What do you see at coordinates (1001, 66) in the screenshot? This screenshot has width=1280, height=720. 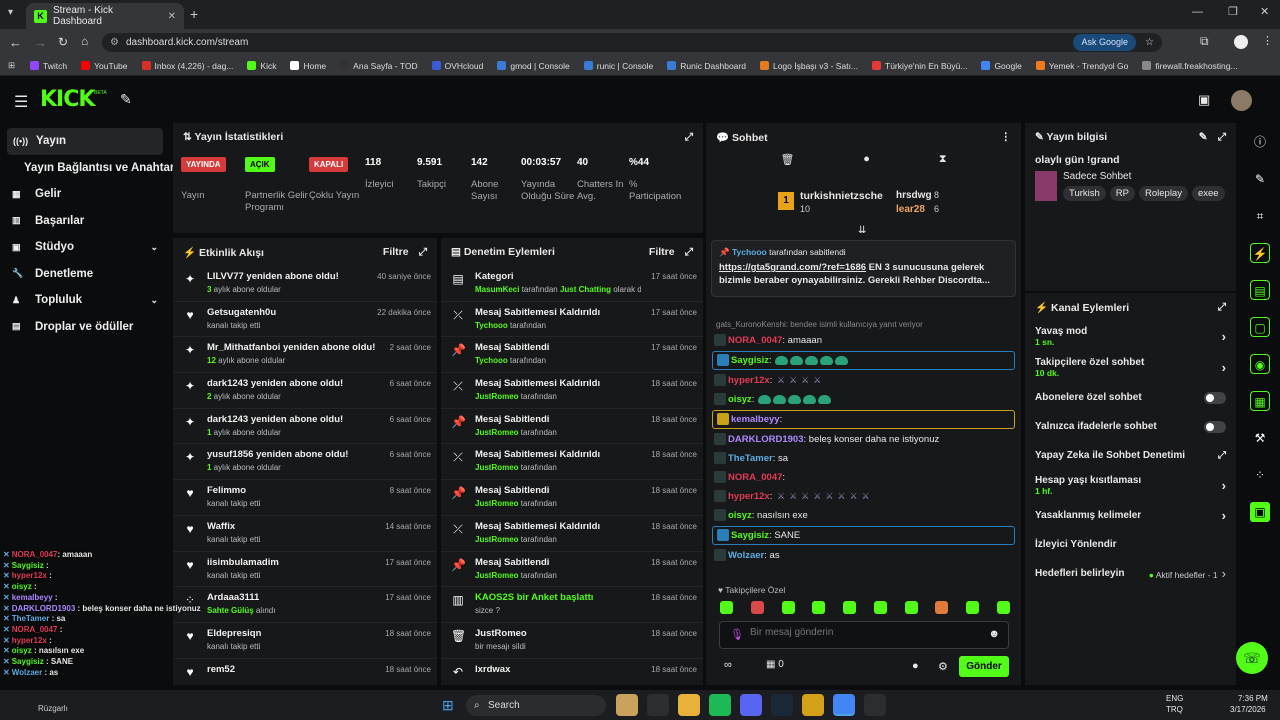 I see `bookmark-item: Google` at bounding box center [1001, 66].